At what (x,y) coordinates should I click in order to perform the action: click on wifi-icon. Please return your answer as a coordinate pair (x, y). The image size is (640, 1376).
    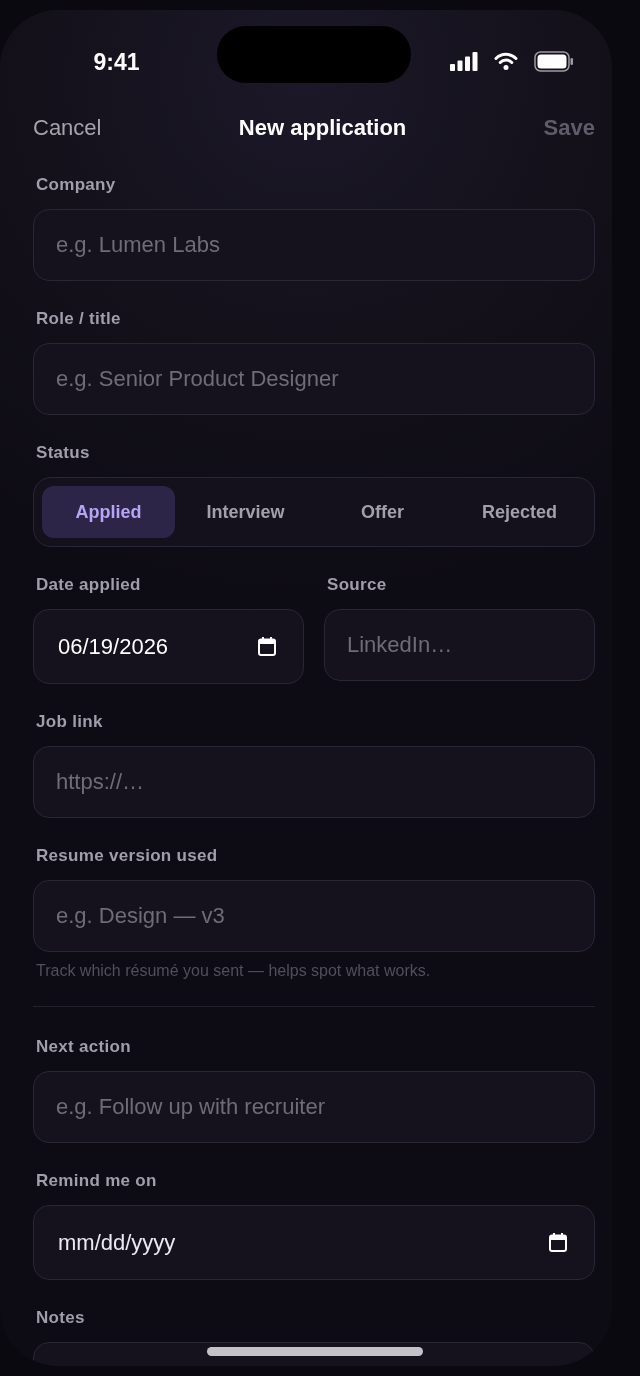
    Looking at the image, I should click on (506, 61).